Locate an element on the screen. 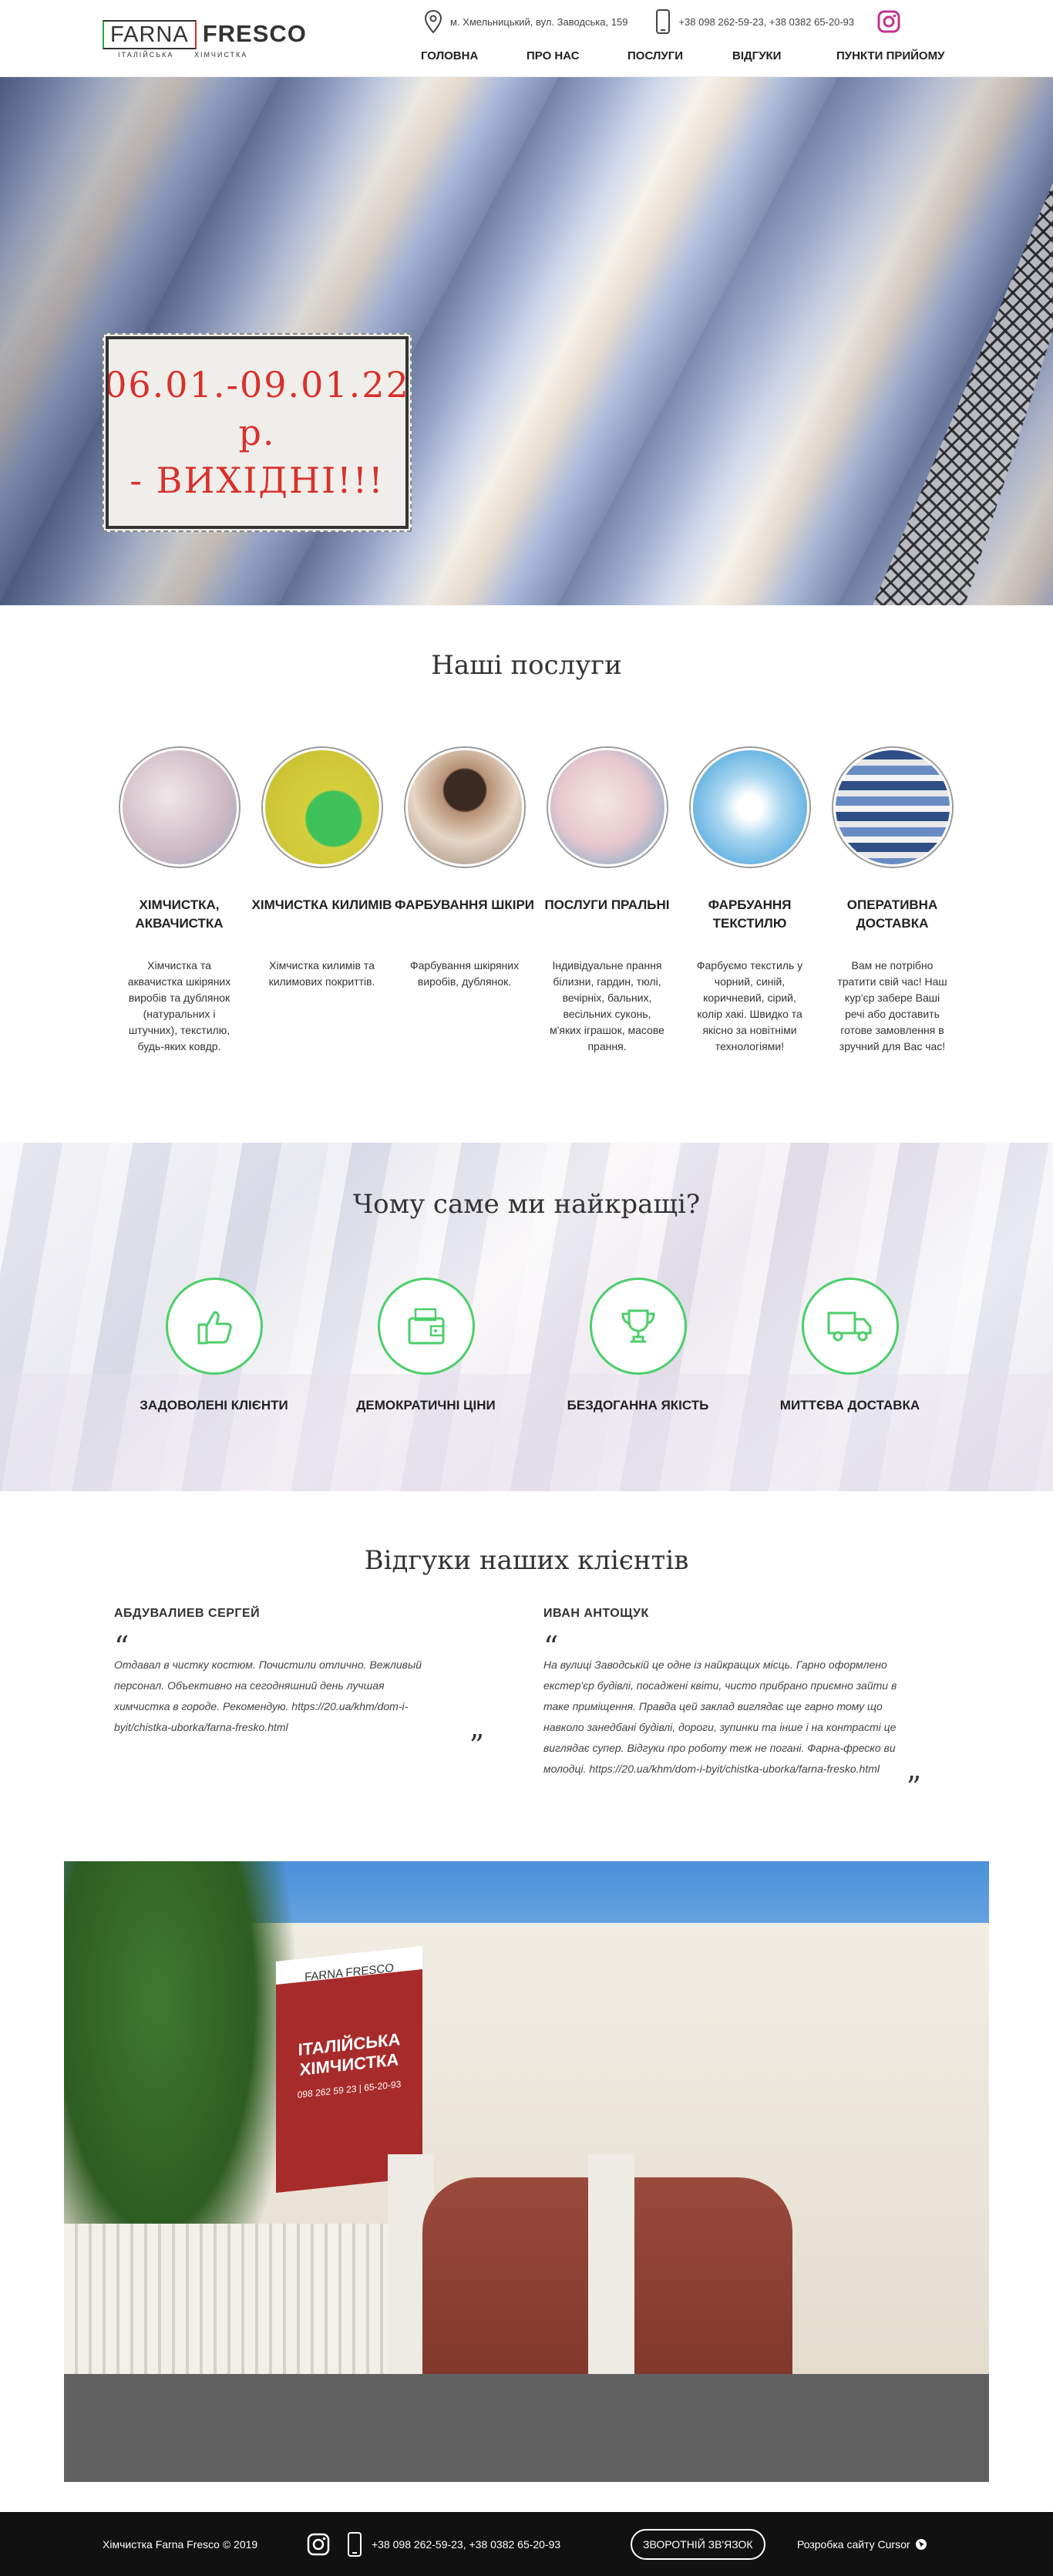 This screenshot has width=1053, height=2576. why-item-quality: БЕЗДОГАННА ЯКІСТЬ is located at coordinates (638, 1345).